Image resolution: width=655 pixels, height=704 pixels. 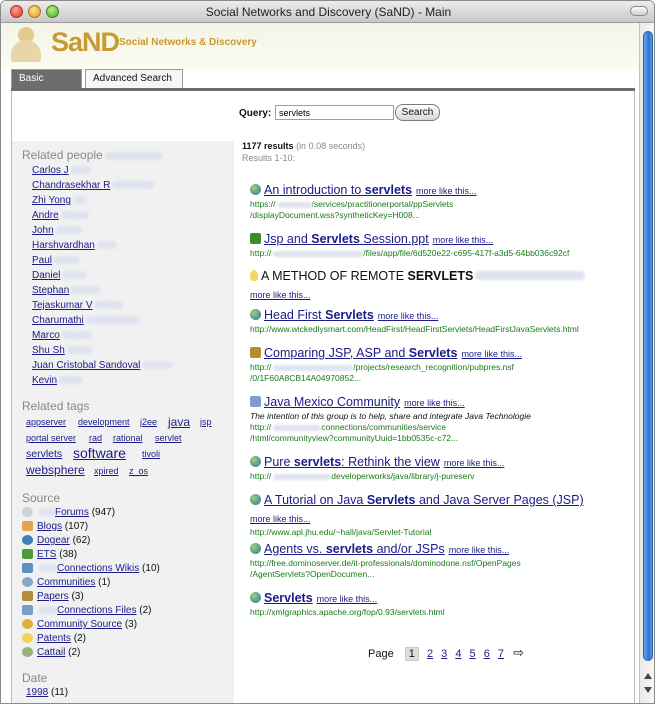 What do you see at coordinates (60, 215) in the screenshot?
I see `person-link: Andre` at bounding box center [60, 215].